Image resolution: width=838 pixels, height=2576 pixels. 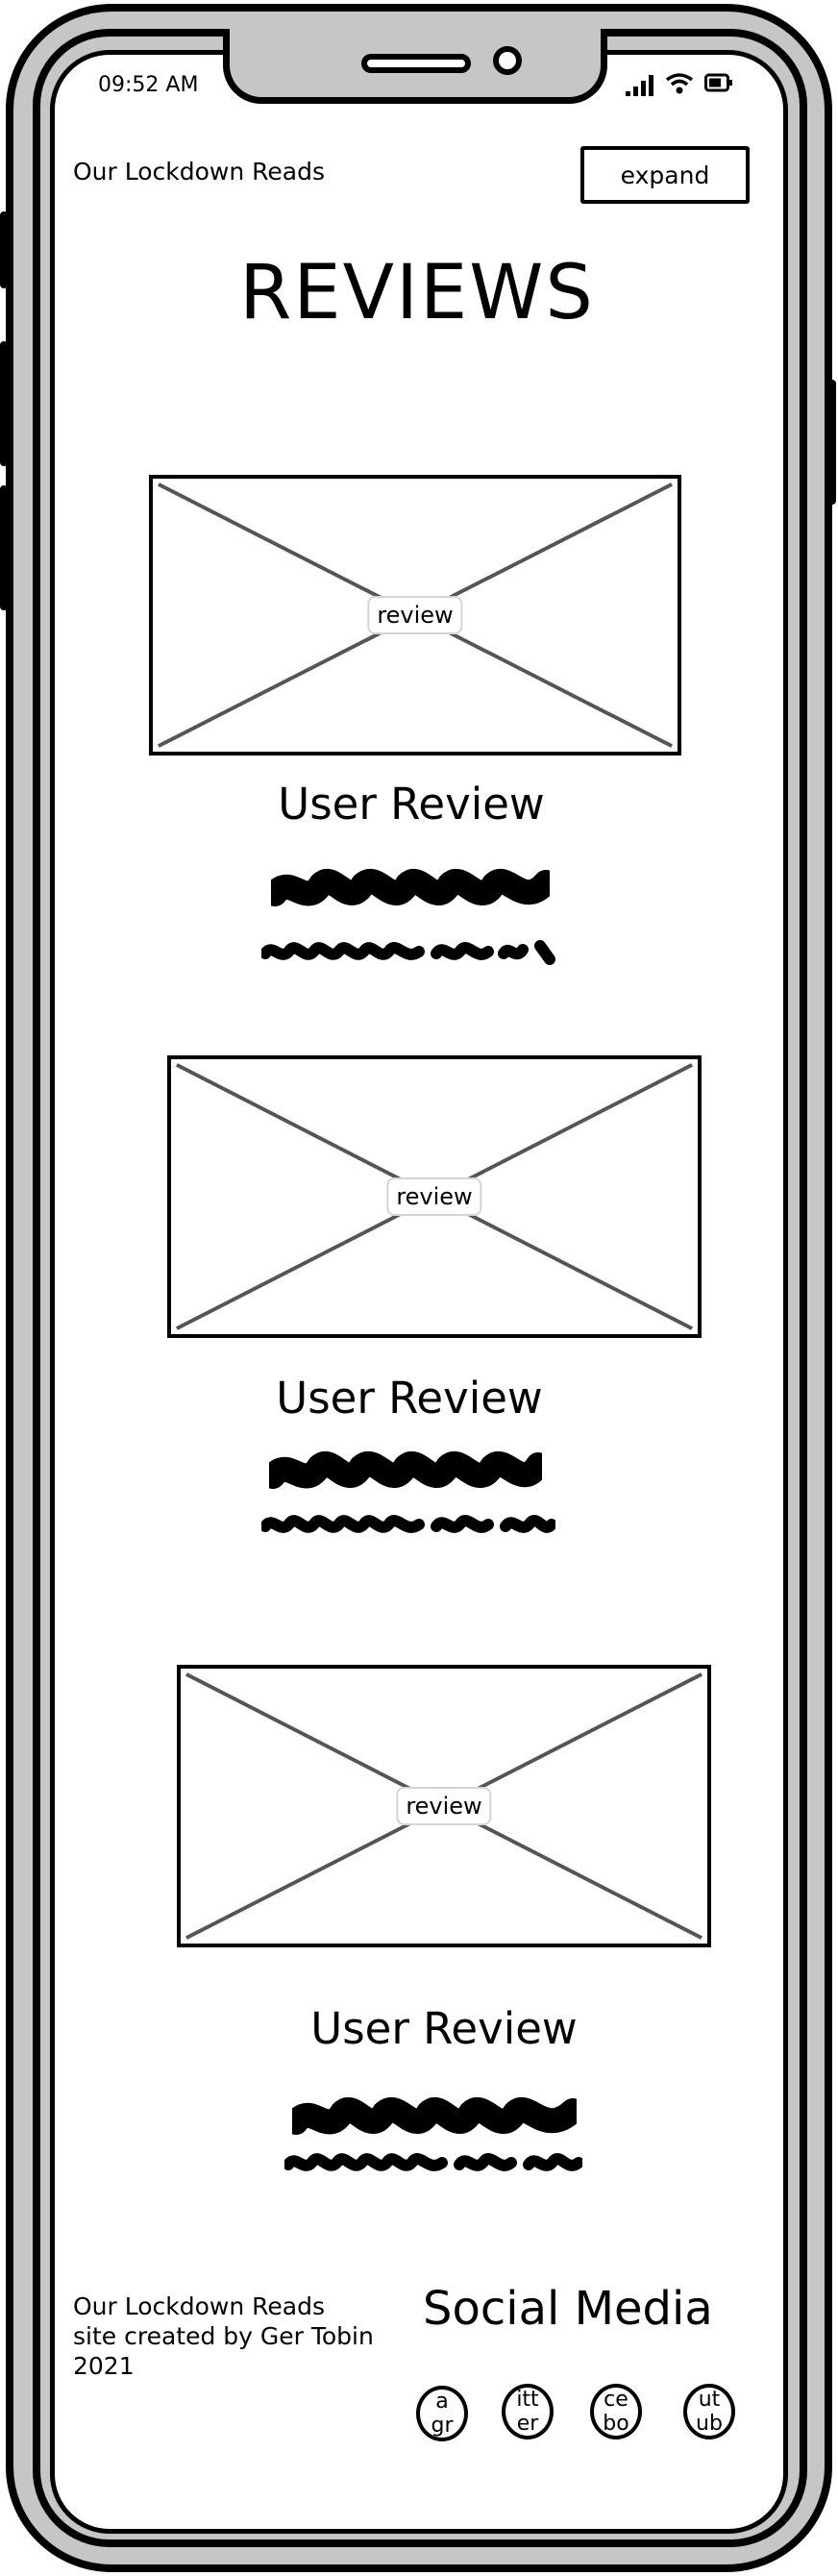 What do you see at coordinates (508, 61) in the screenshot?
I see `front-camera` at bounding box center [508, 61].